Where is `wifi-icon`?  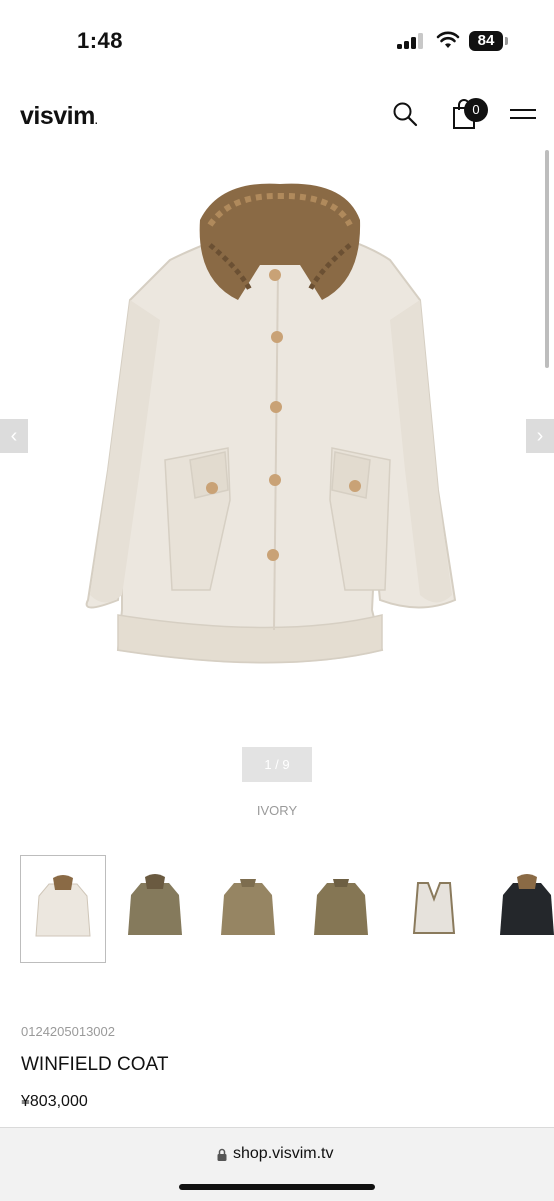 wifi-icon is located at coordinates (448, 39).